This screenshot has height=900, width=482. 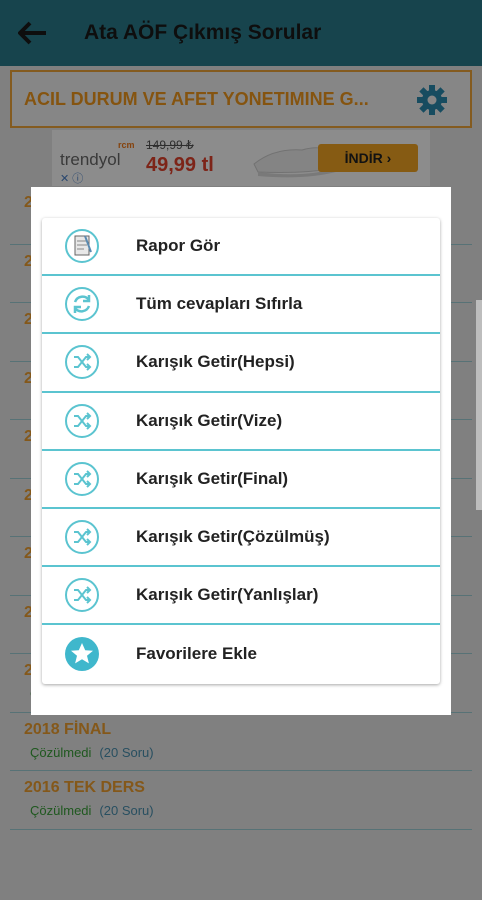 I want to click on reset-icon, so click(x=82, y=304).